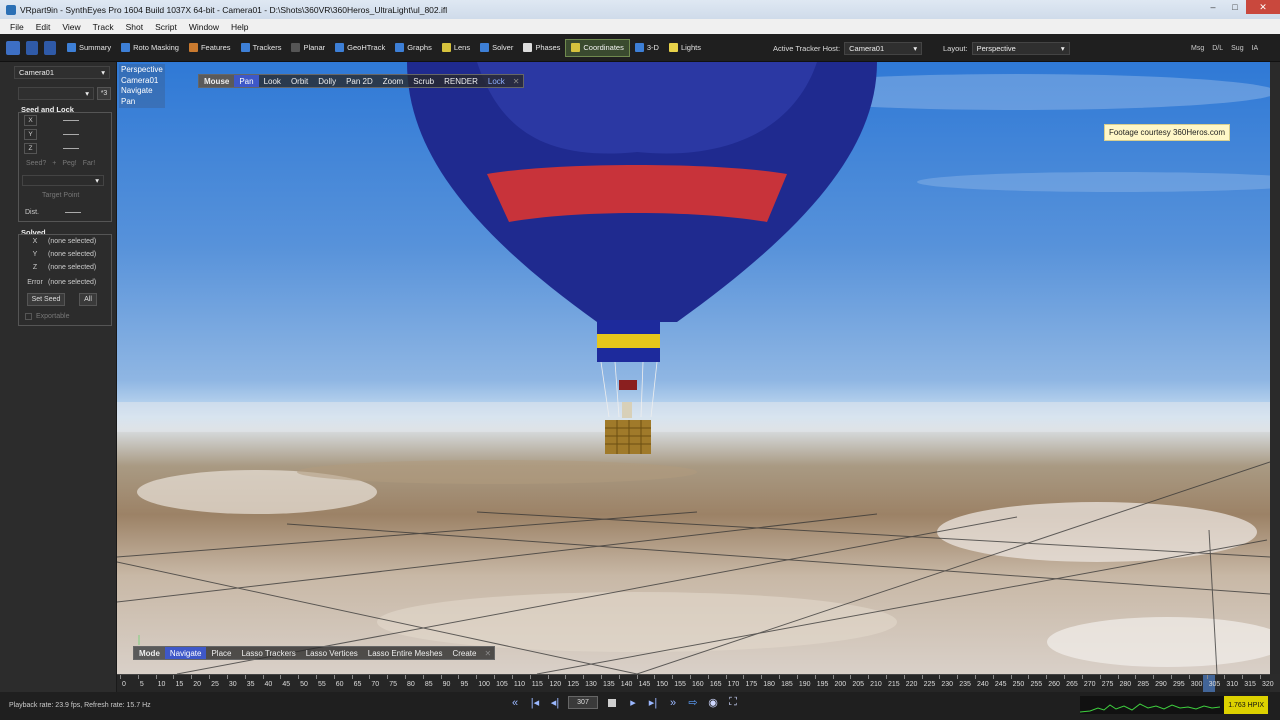  What do you see at coordinates (393, 81) in the screenshot?
I see `zoom-tool-button: Zoom` at bounding box center [393, 81].